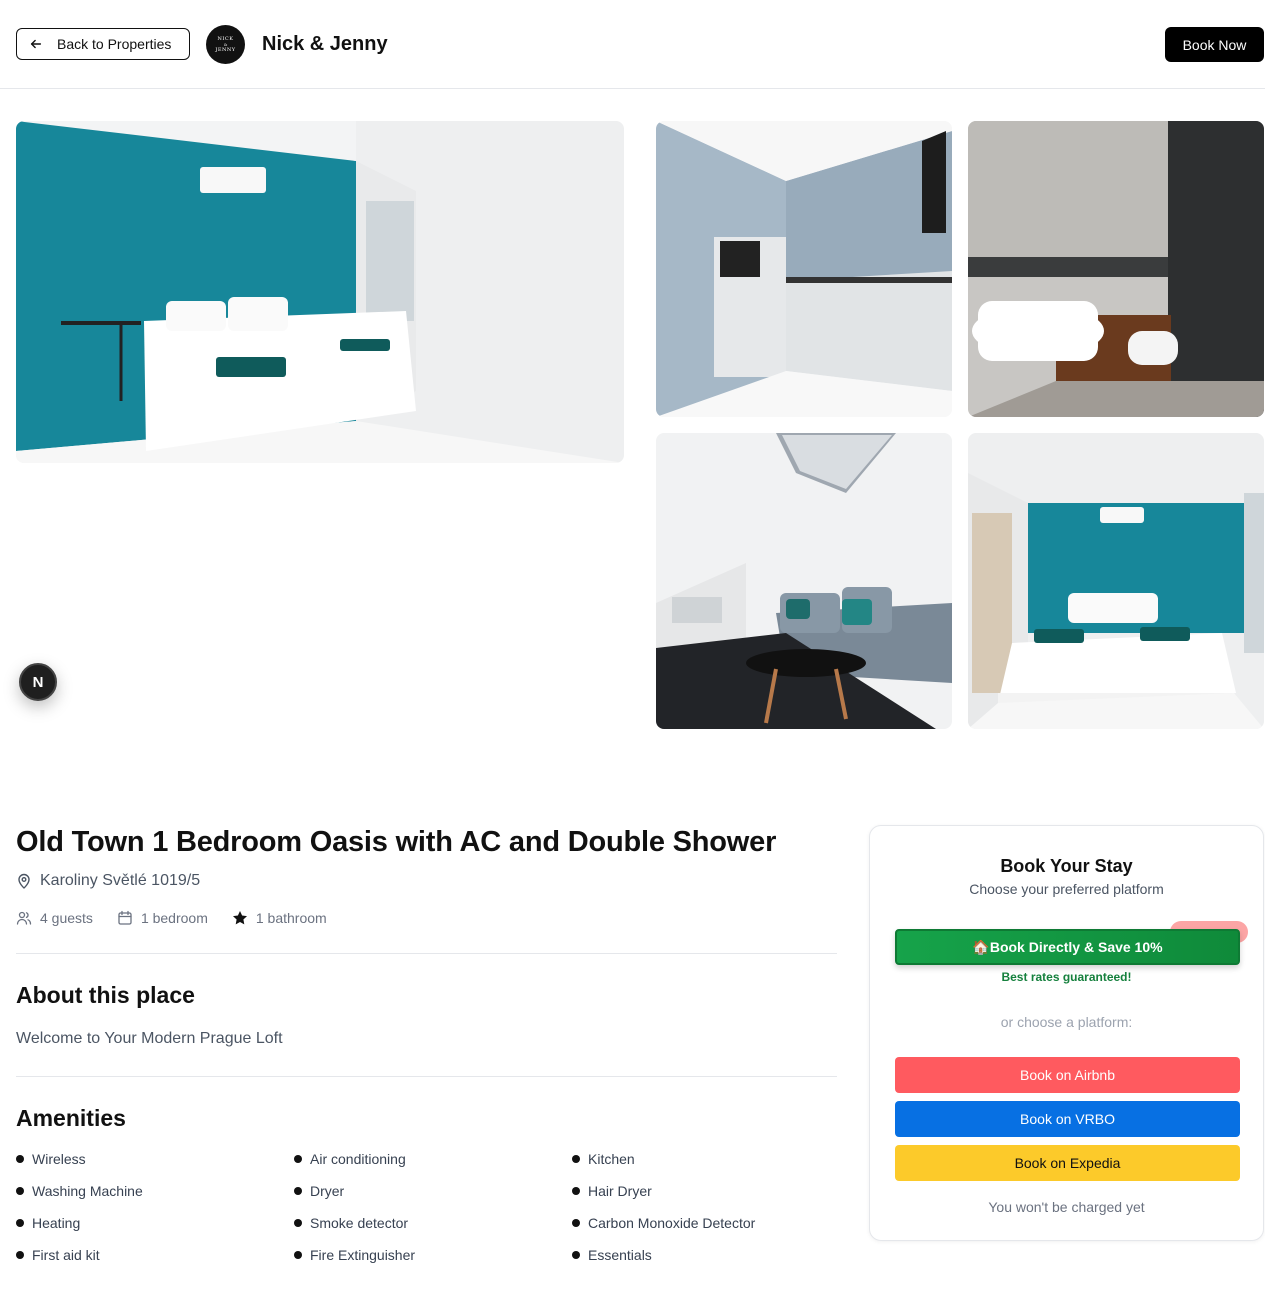 The image size is (1265, 1314). Describe the element at coordinates (155, 1159) in the screenshot. I see `amenity-item: Wireless` at that location.